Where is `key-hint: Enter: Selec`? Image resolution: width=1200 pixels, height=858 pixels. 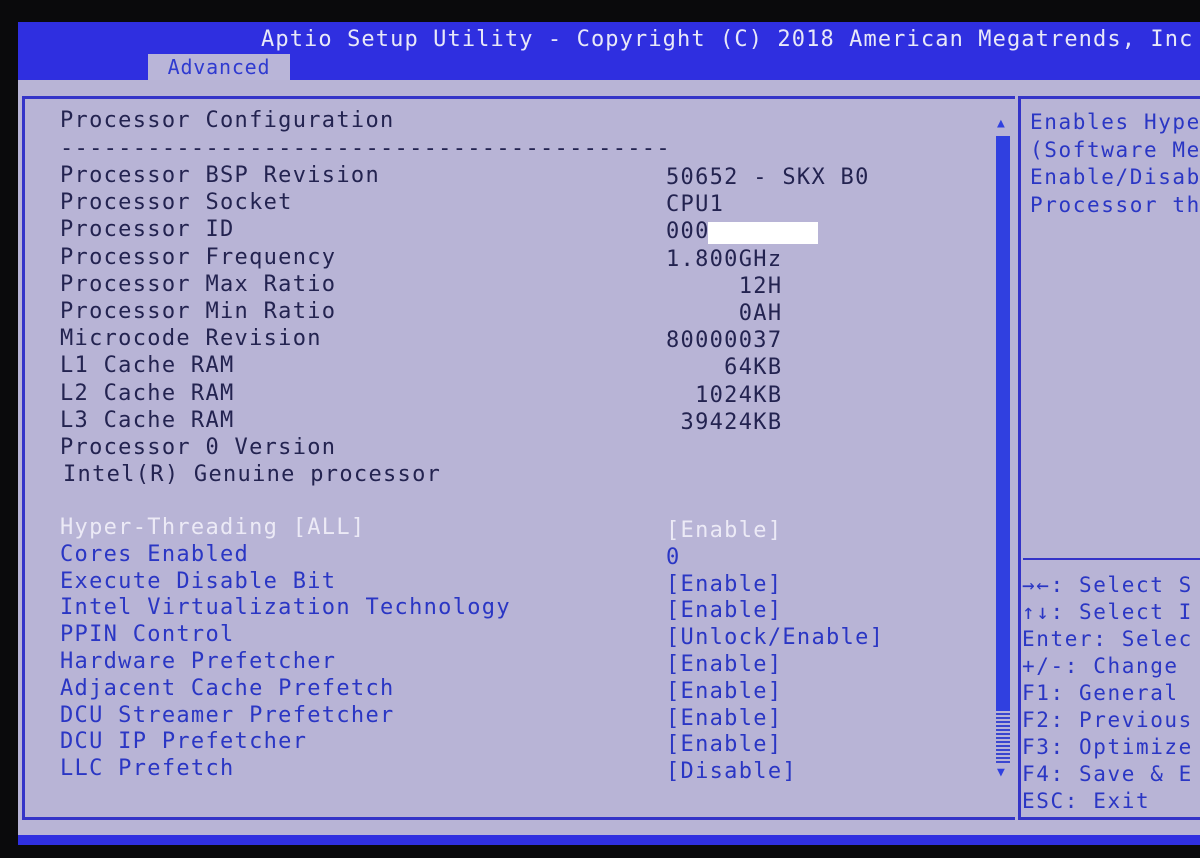 key-hint: Enter: Selec is located at coordinates (1107, 639).